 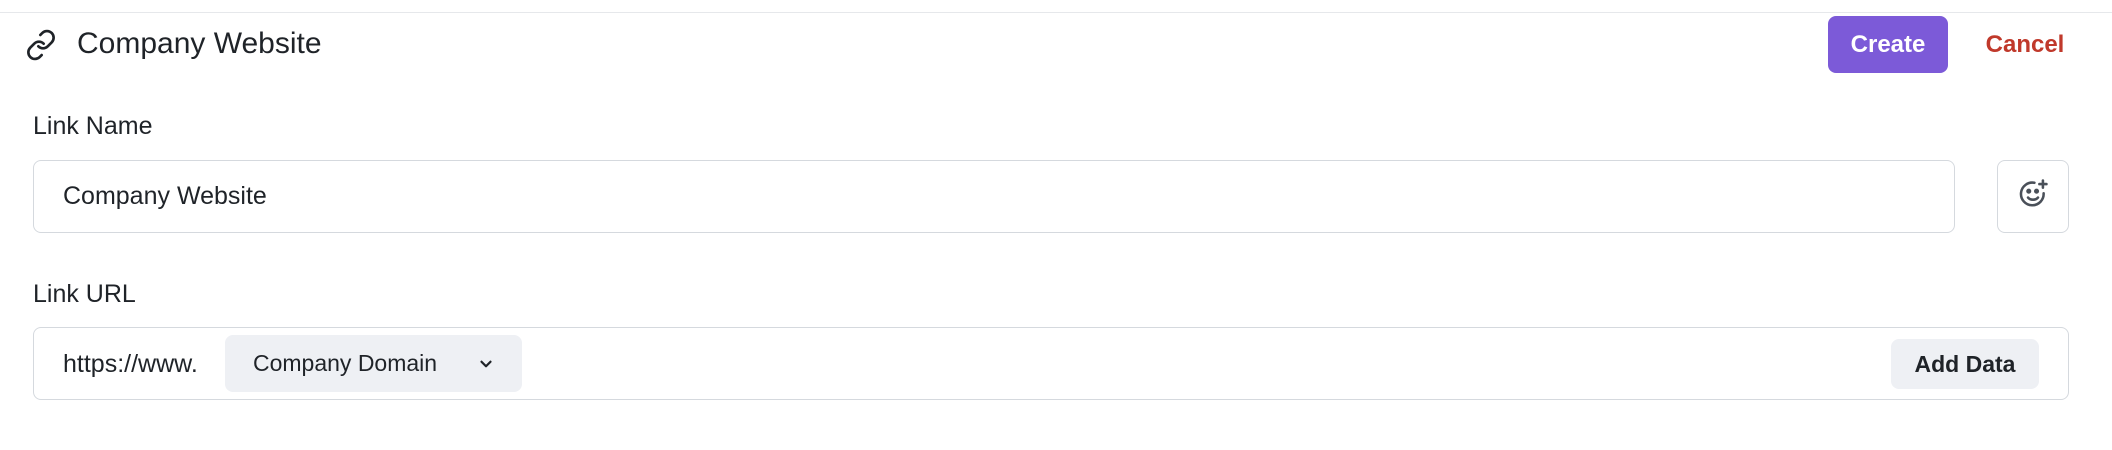 I want to click on domain-chip-label: Company Domain, so click(x=345, y=363).